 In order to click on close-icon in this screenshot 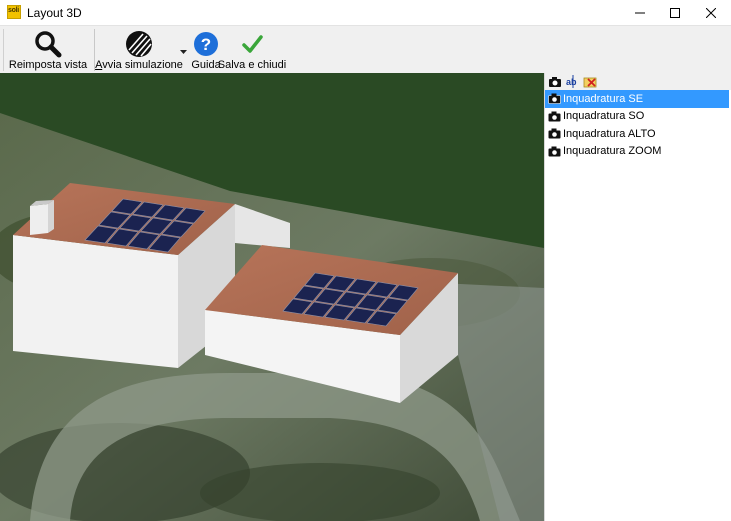, I will do `click(711, 12)`.